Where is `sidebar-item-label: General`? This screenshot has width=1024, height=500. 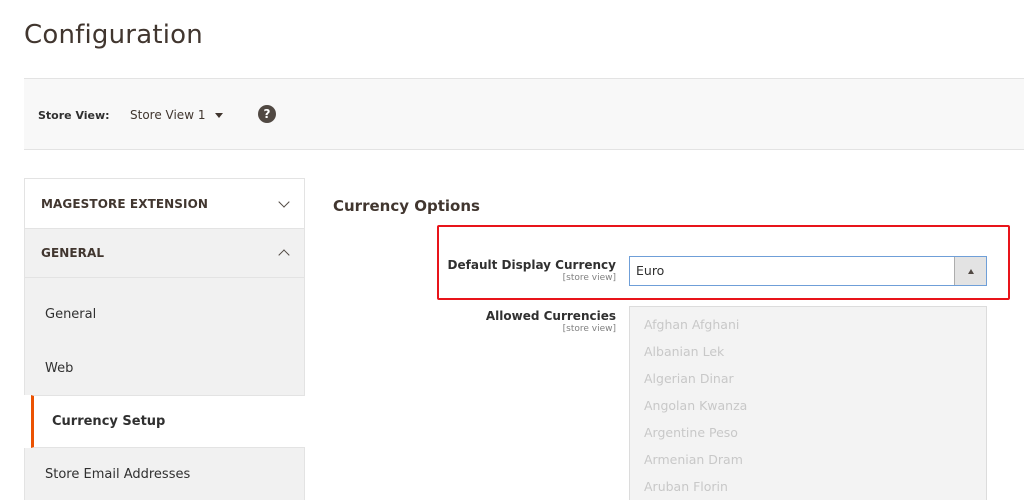 sidebar-item-label: General is located at coordinates (71, 314).